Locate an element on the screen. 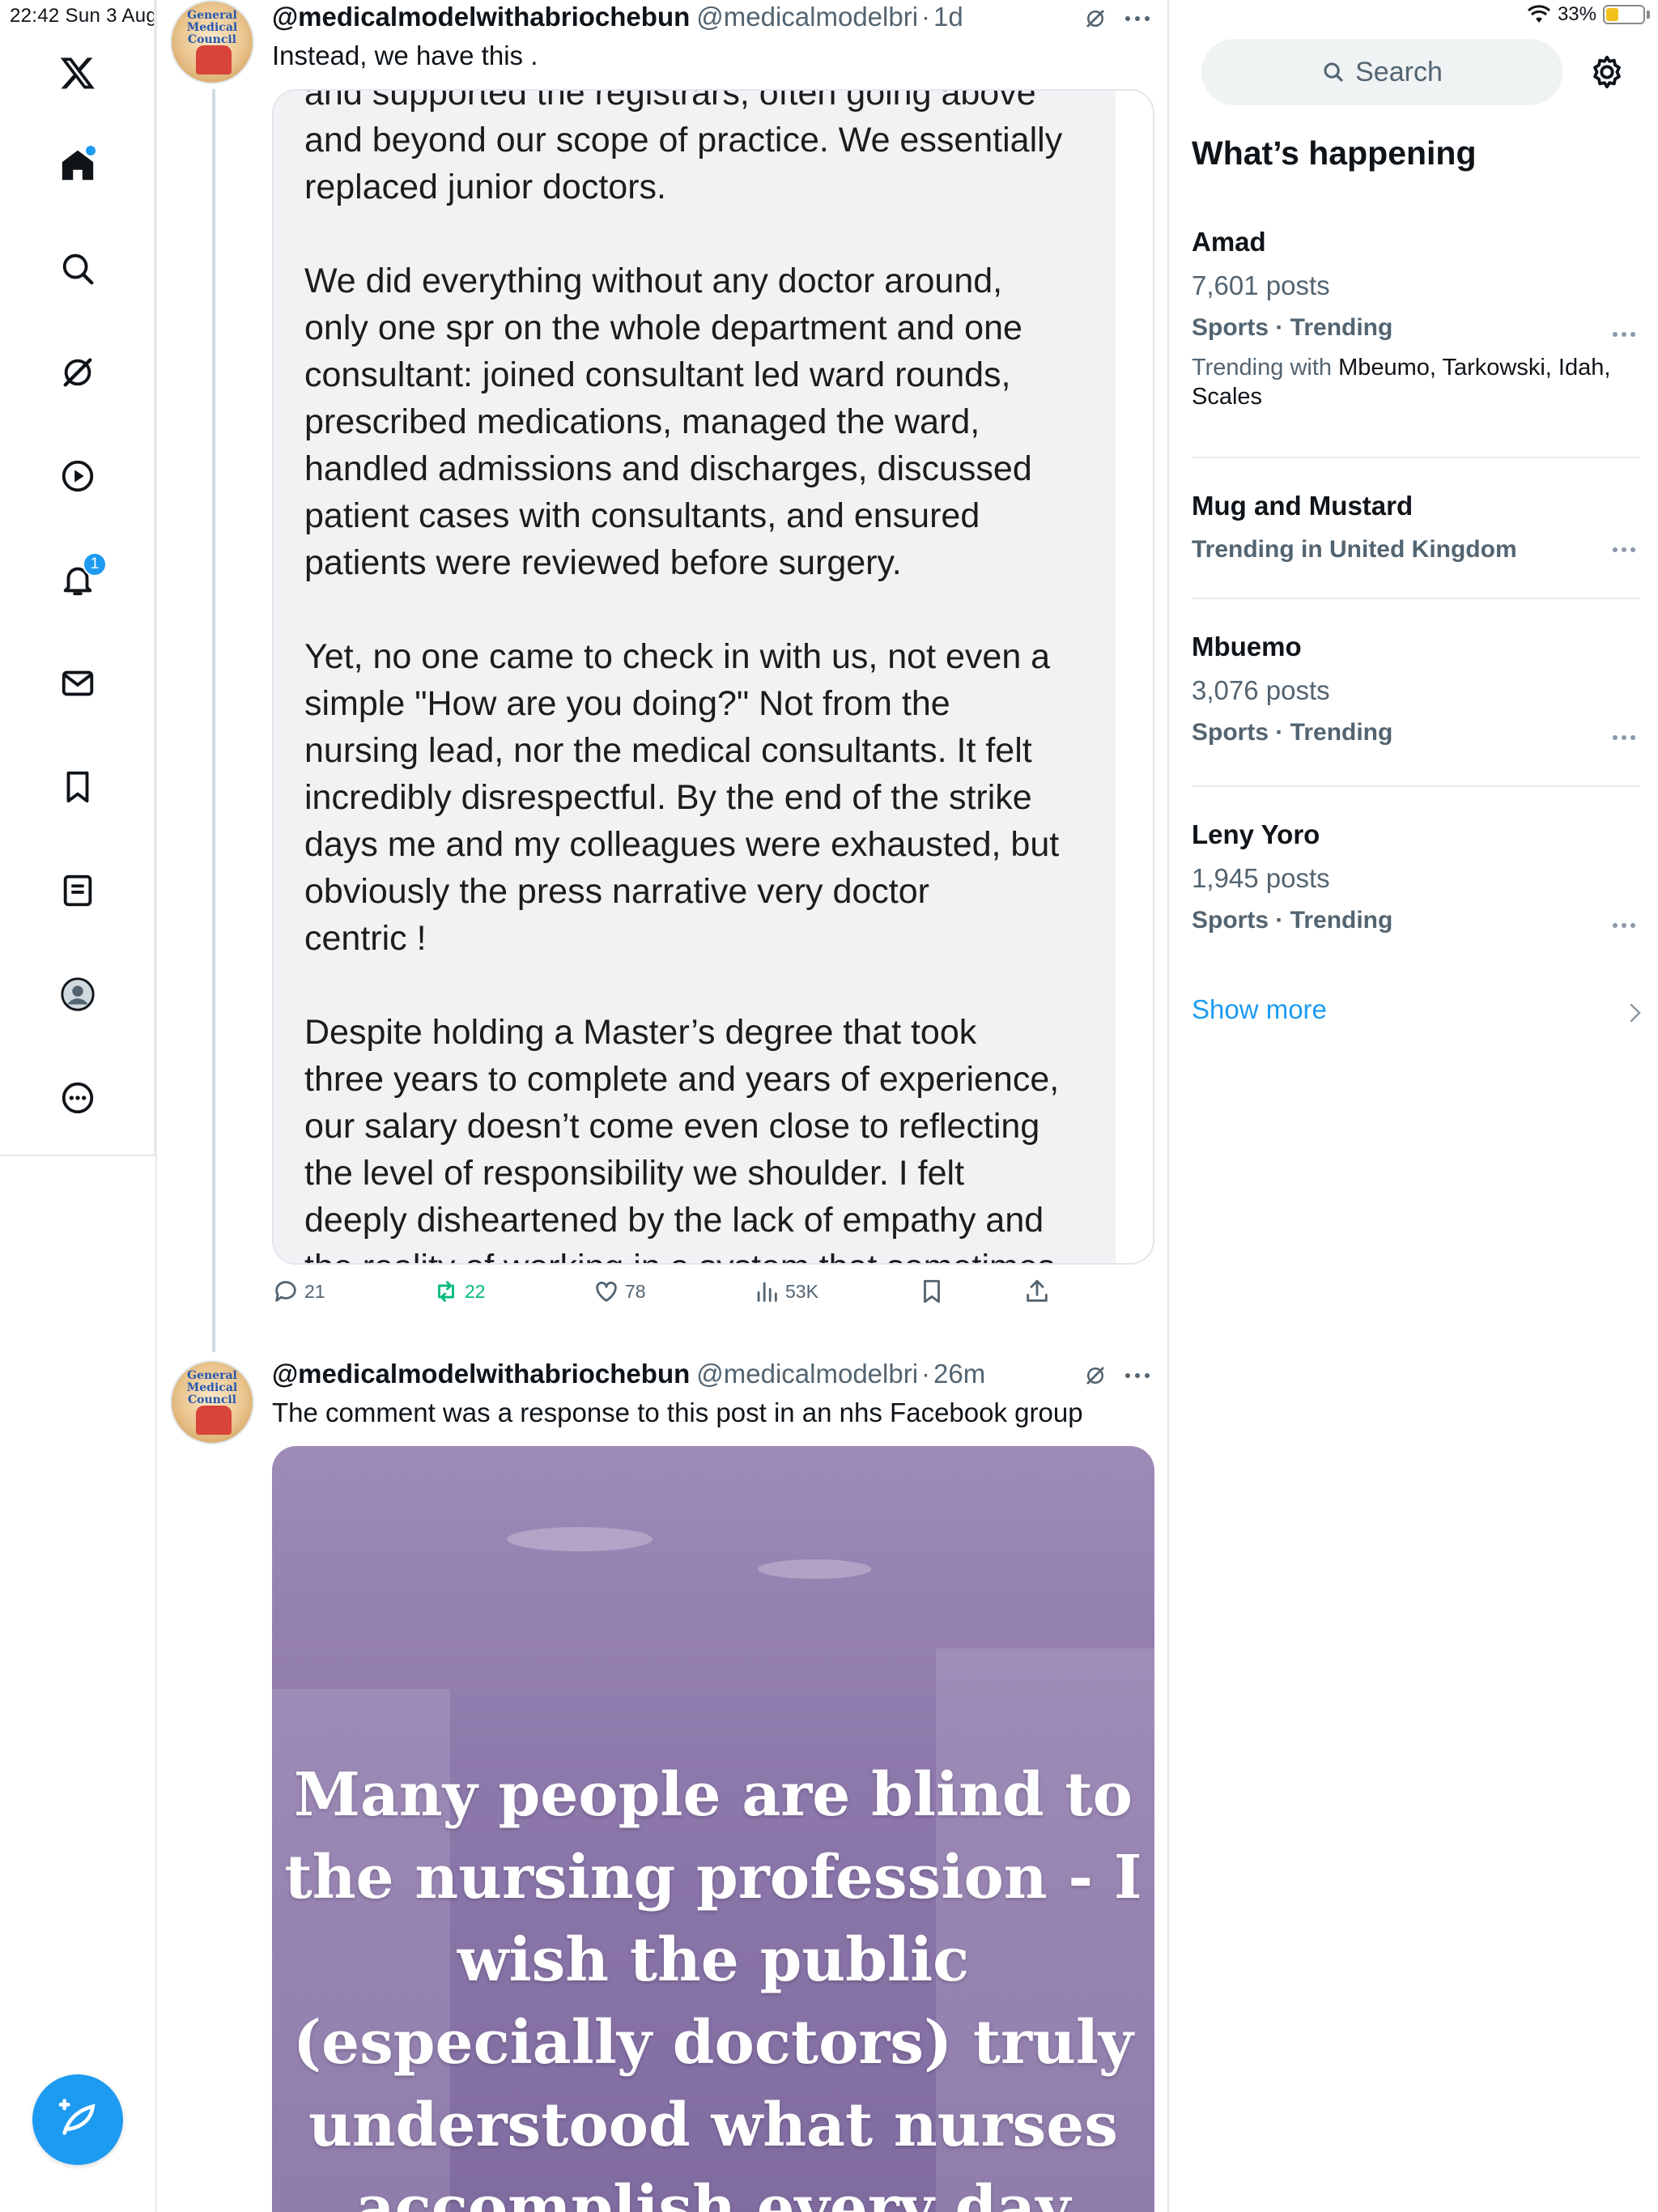  repost-count: 22 is located at coordinates (475, 1291).